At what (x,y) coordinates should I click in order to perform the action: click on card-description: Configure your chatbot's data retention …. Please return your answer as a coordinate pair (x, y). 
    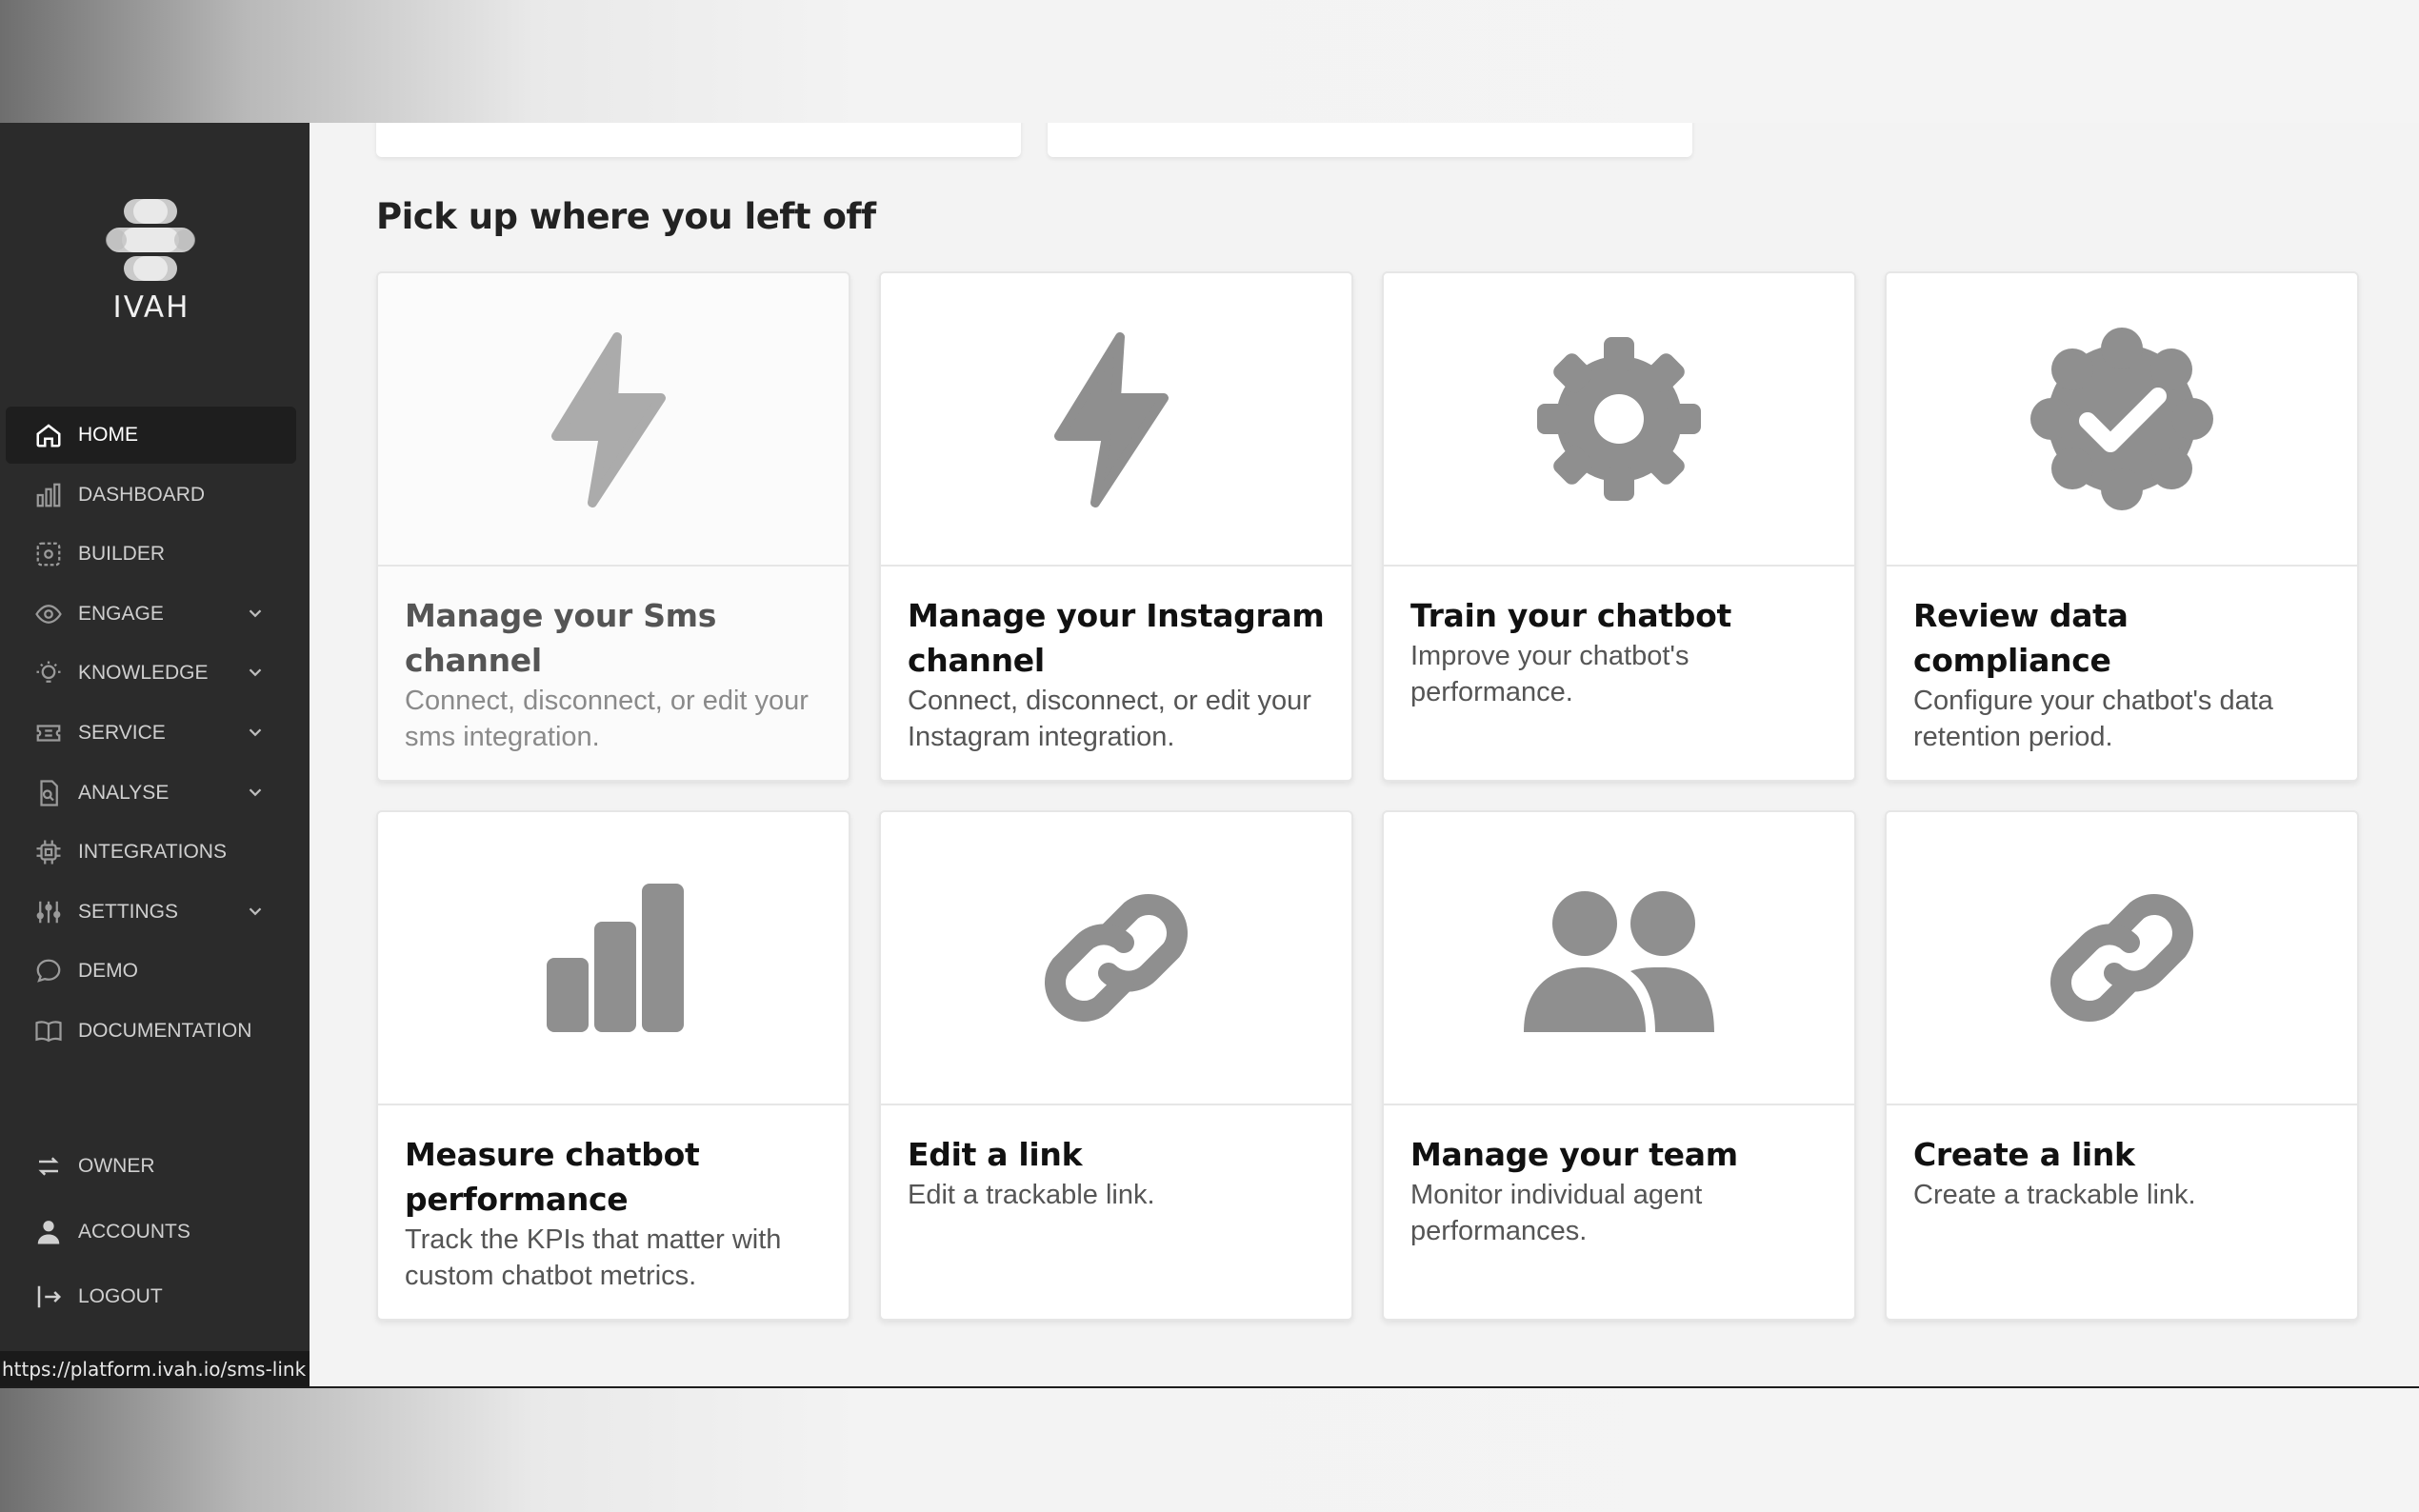
    Looking at the image, I should click on (2093, 719).